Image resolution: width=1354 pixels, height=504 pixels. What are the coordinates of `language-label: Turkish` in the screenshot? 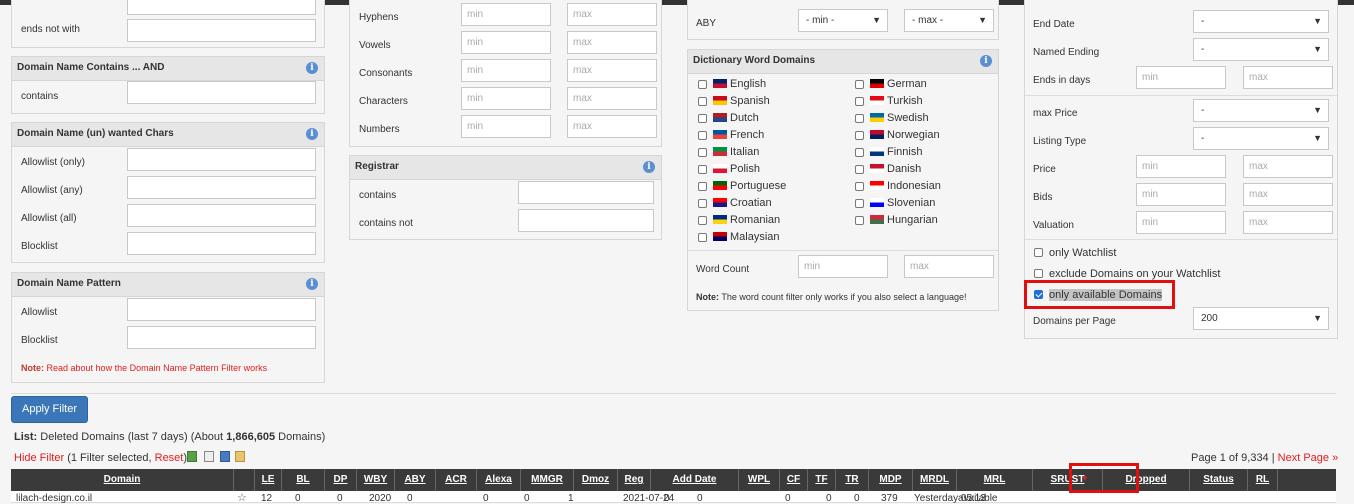 It's located at (896, 101).